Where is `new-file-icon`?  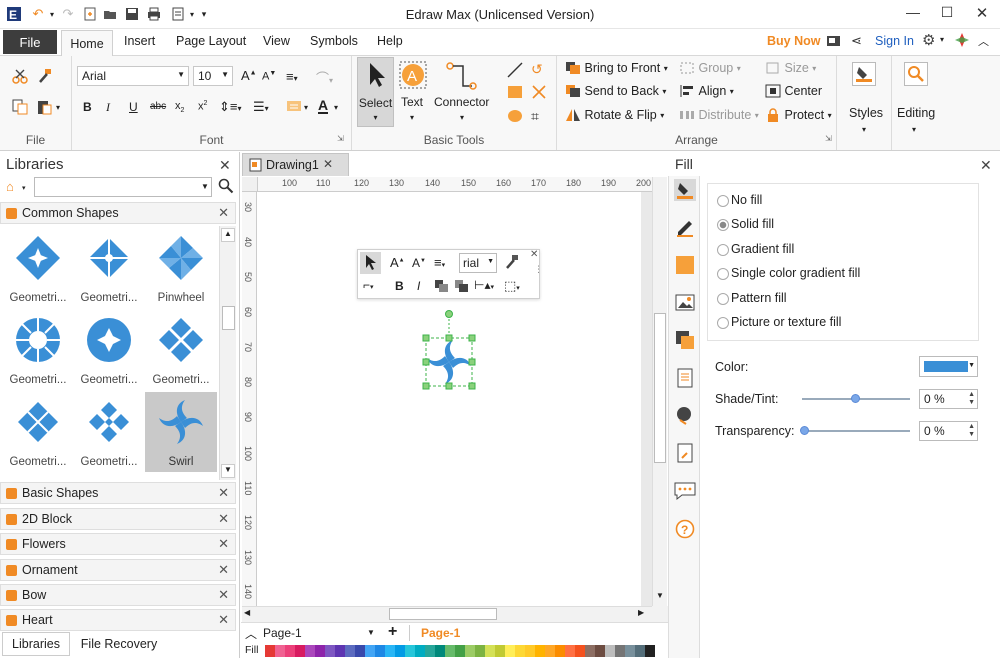 new-file-icon is located at coordinates (90, 14).